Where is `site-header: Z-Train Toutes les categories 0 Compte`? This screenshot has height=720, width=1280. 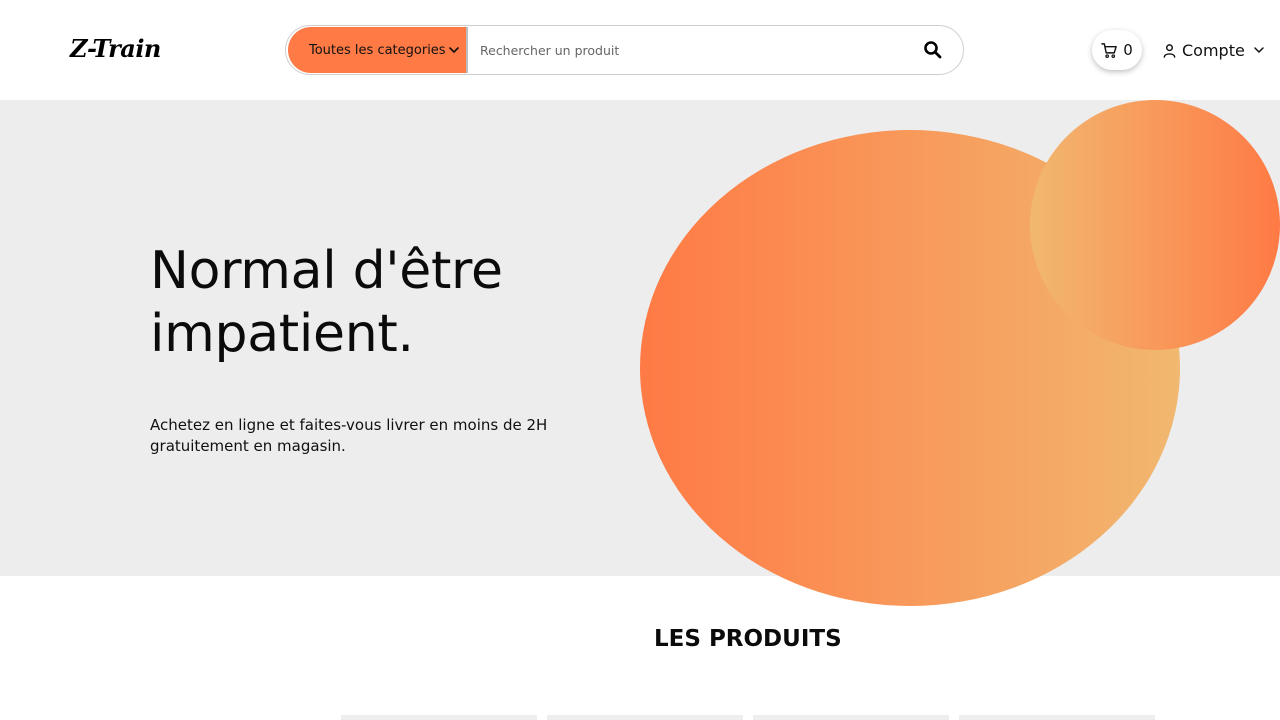
site-header: Z-Train Toutes les categories 0 Compte is located at coordinates (640, 50).